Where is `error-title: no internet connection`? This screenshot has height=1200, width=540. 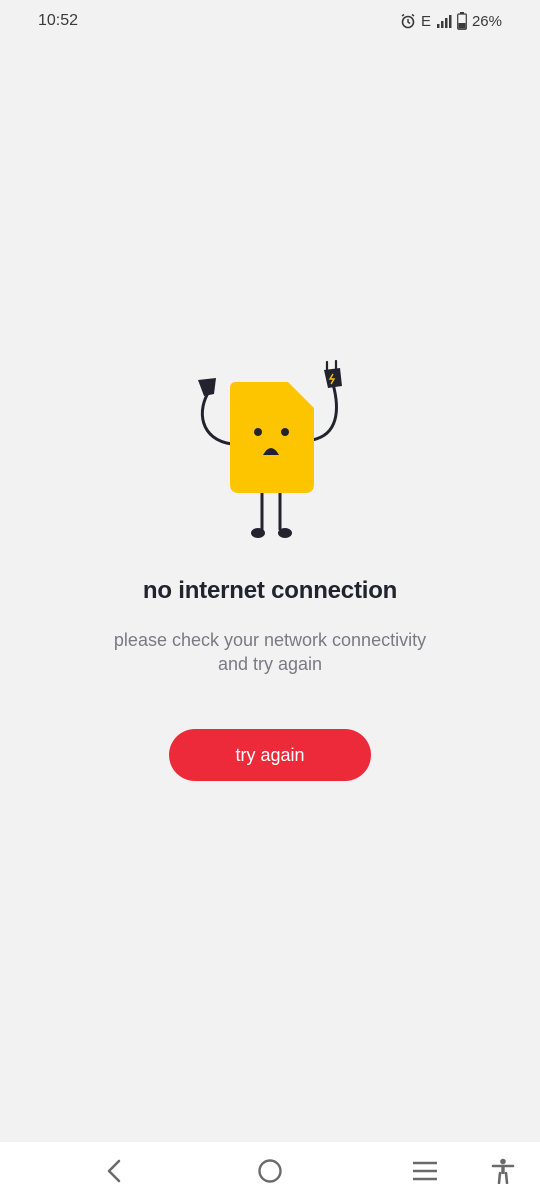 error-title: no internet connection is located at coordinates (270, 590).